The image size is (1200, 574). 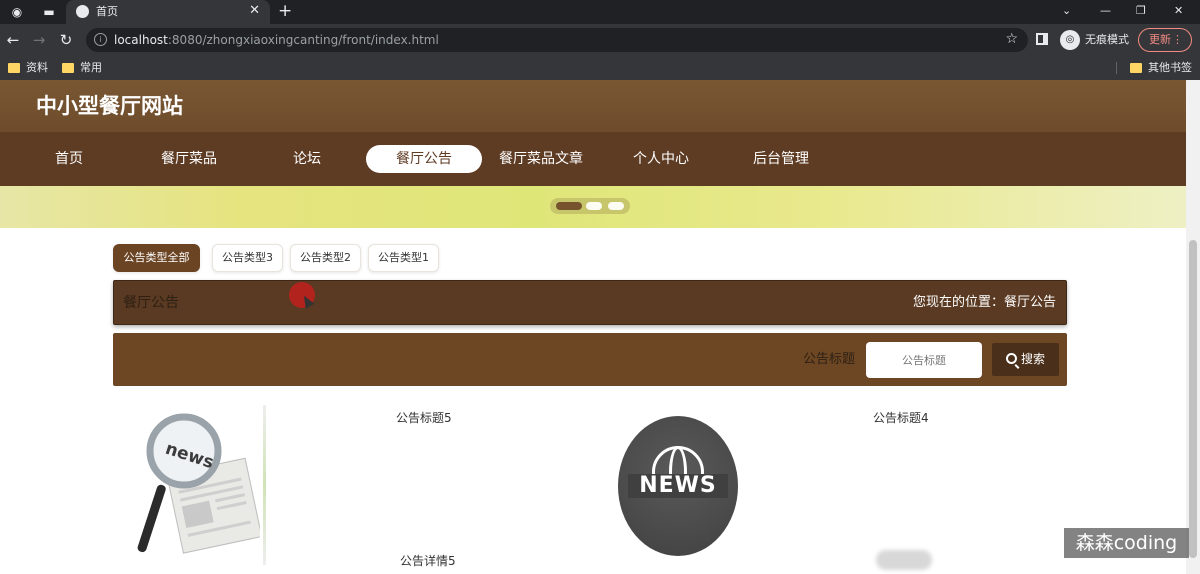 What do you see at coordinates (1105, 11) in the screenshot?
I see `minimize-icon: —` at bounding box center [1105, 11].